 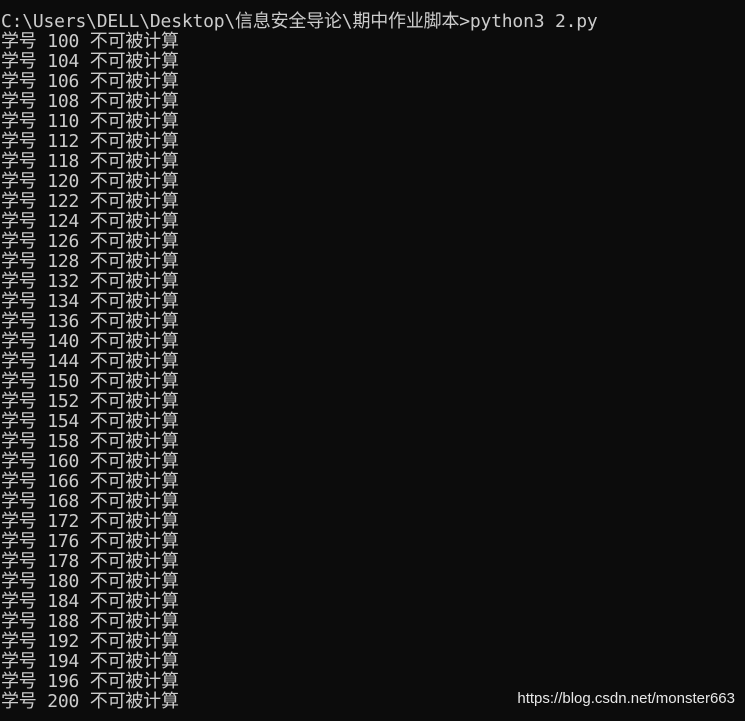 What do you see at coordinates (90, 461) in the screenshot?
I see `output-line: 学号 160 不可被计算` at bounding box center [90, 461].